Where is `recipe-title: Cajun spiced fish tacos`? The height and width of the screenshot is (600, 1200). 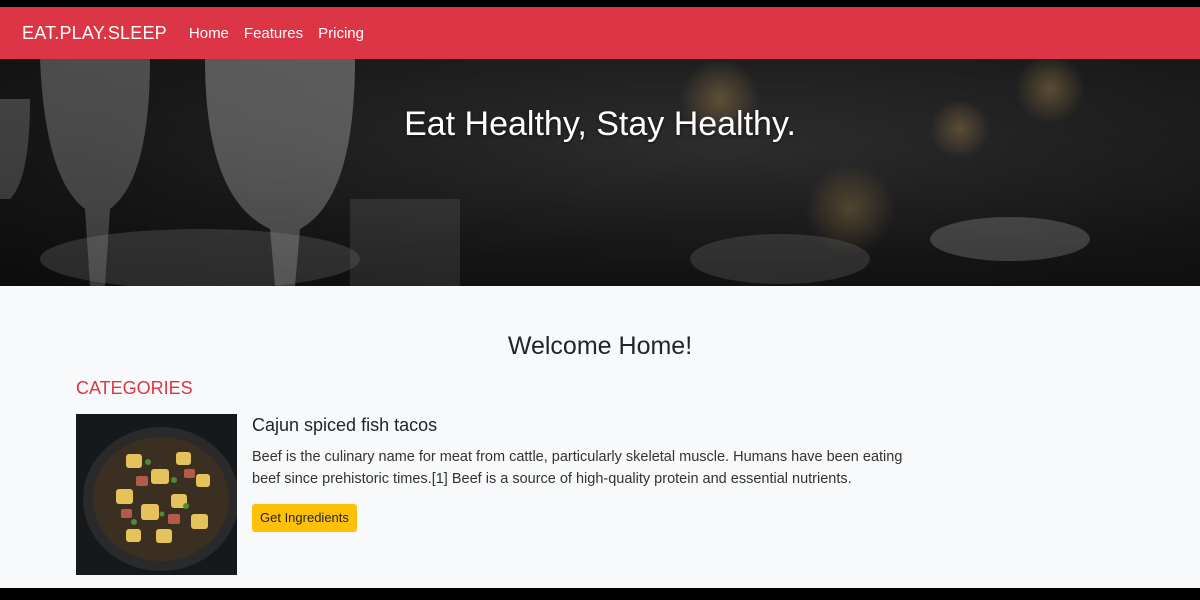
recipe-title: Cajun spiced fish tacos is located at coordinates (345, 425).